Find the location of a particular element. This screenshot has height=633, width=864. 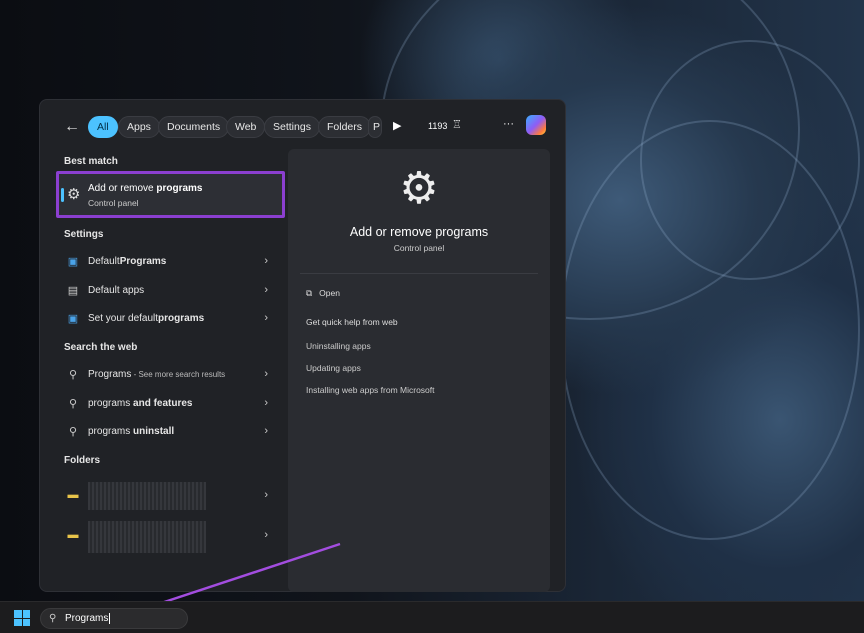

search-icon: ⚲ is located at coordinates (53, 618).